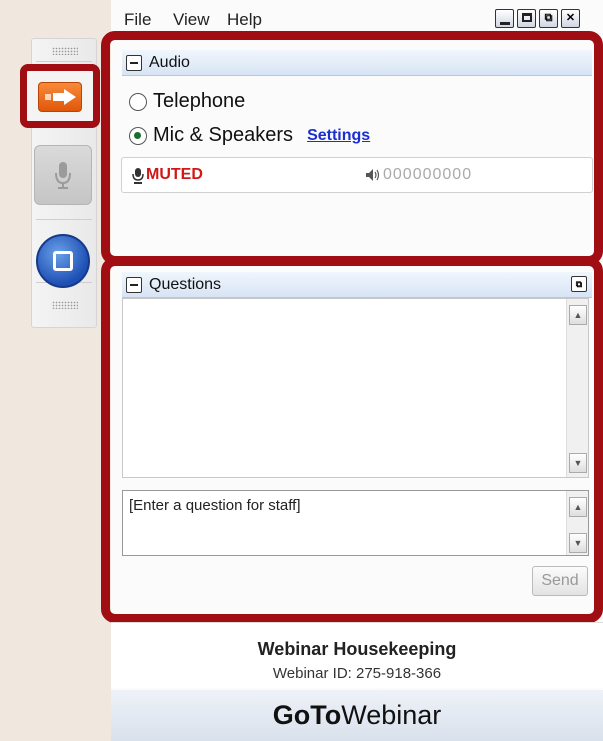 The width and height of the screenshot is (603, 741). I want to click on restore-button: ⧉, so click(548, 18).